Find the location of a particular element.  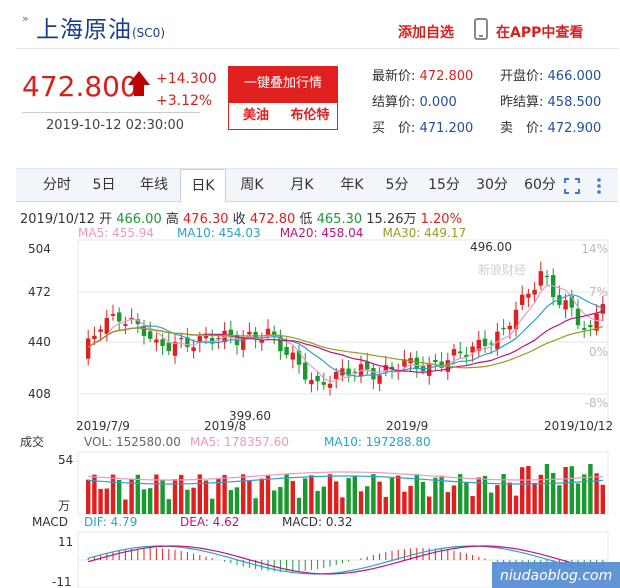

pct-label-14: 14% is located at coordinates (594, 249).